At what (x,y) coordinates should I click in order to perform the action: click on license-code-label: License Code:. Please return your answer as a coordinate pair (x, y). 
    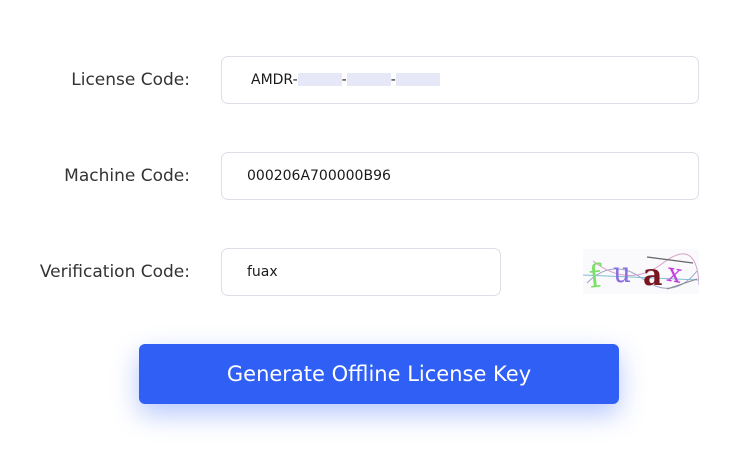
    Looking at the image, I should click on (130, 80).